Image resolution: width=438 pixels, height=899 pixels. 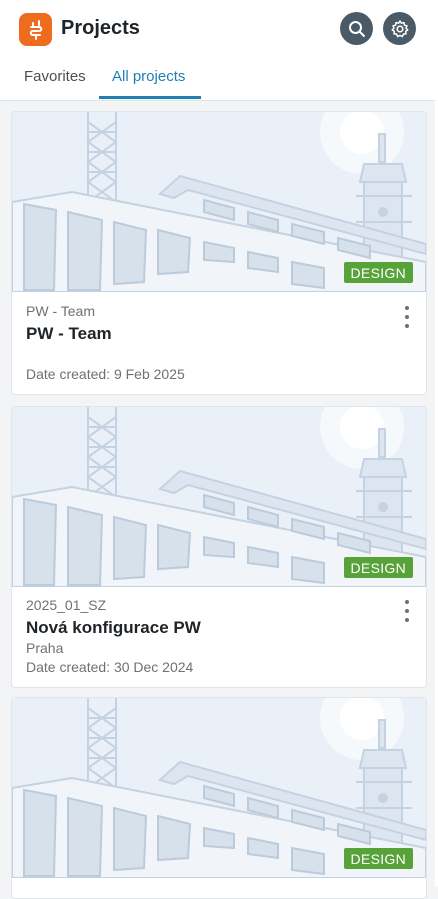 I want to click on project-name: Nová konfigurace PW, so click(x=113, y=627).